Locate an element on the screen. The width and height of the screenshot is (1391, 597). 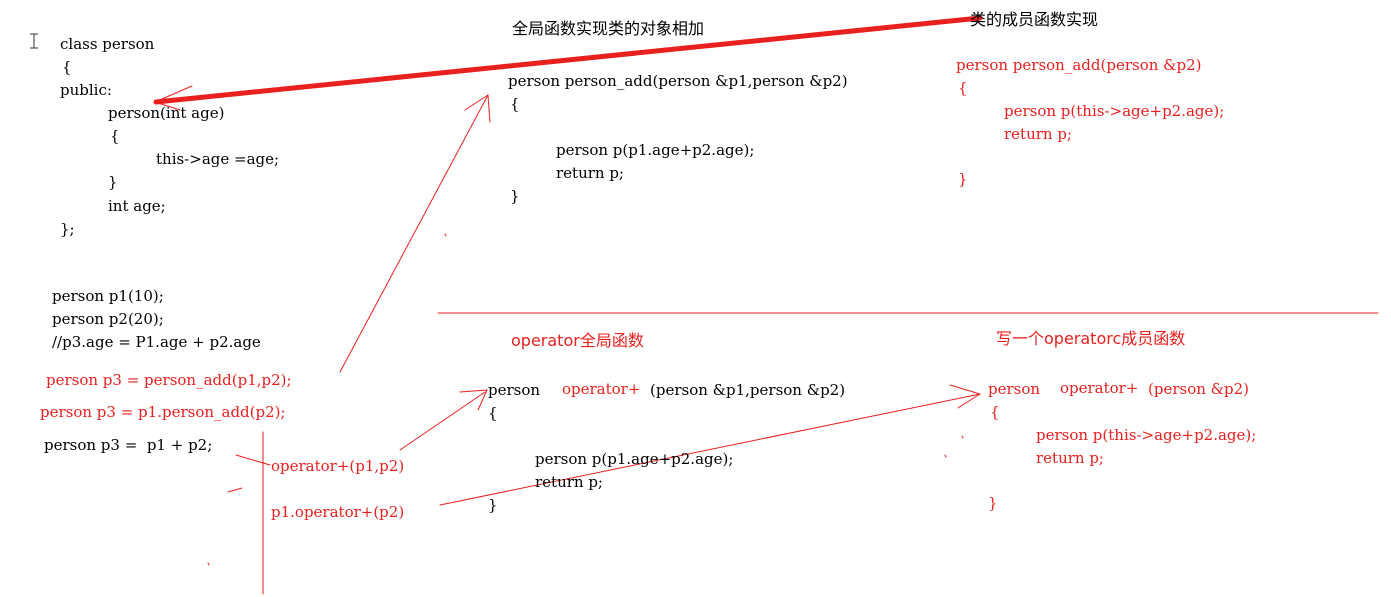
global-add-body2: return p; is located at coordinates (590, 173).